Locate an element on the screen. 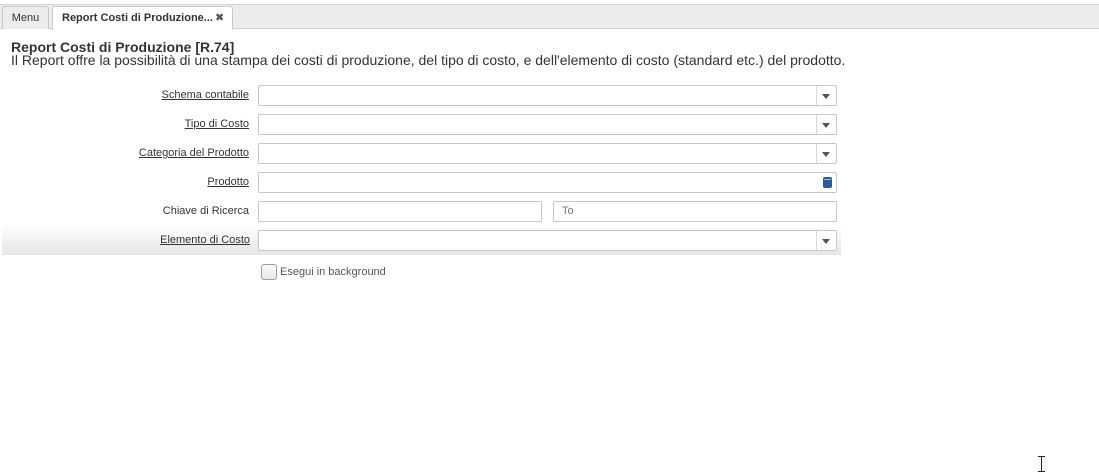 Image resolution: width=1099 pixels, height=473 pixels. search-icon is located at coordinates (827, 182).